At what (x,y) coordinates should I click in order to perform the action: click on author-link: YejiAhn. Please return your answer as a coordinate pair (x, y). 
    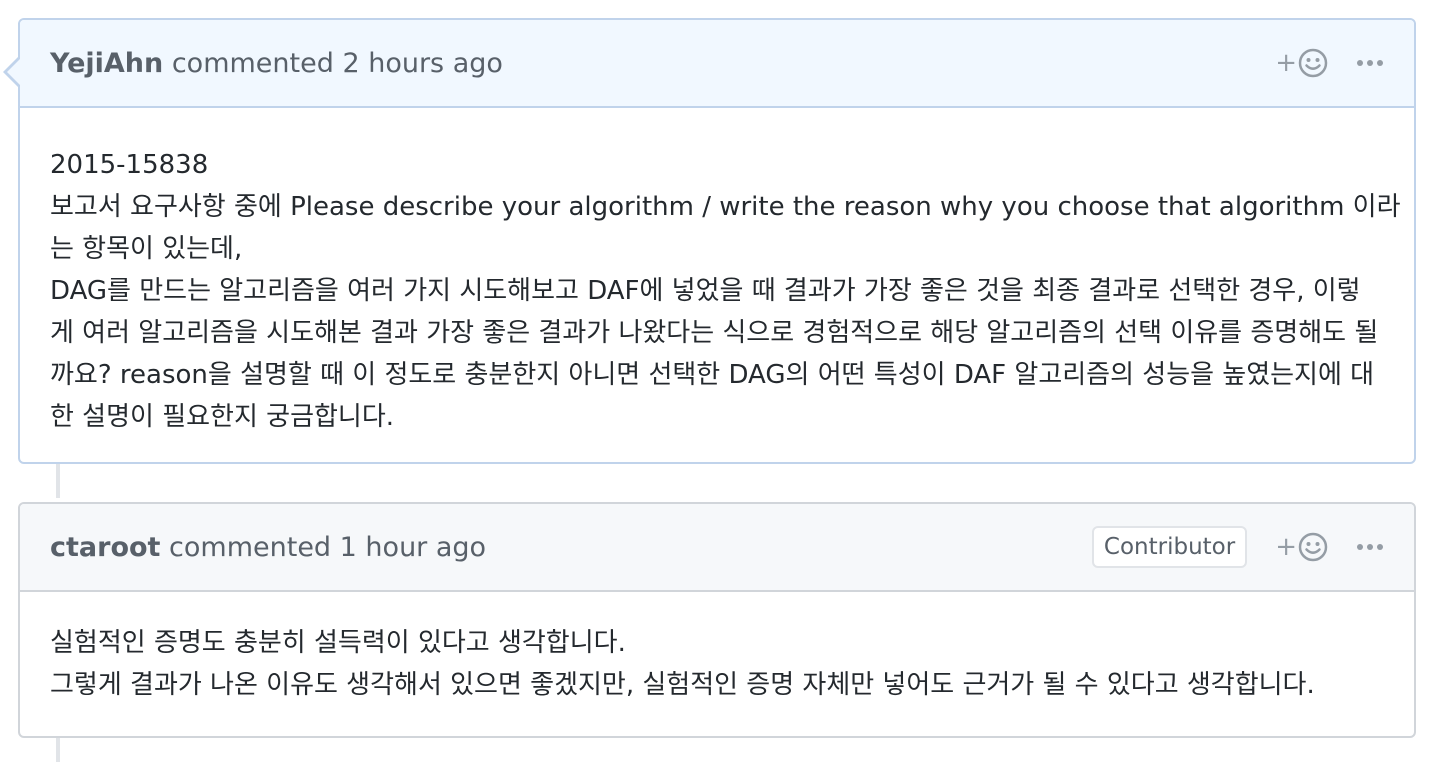
    Looking at the image, I should click on (106, 63).